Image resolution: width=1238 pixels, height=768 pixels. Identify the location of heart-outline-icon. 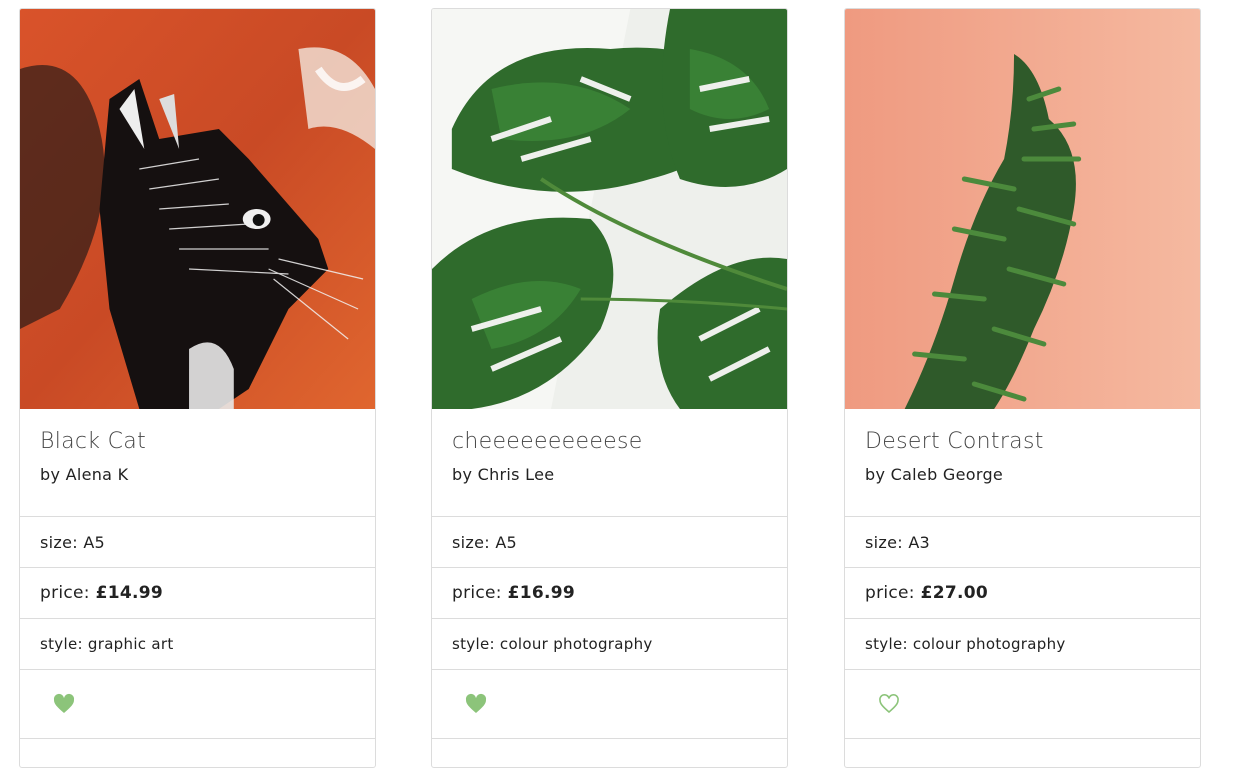
(889, 704).